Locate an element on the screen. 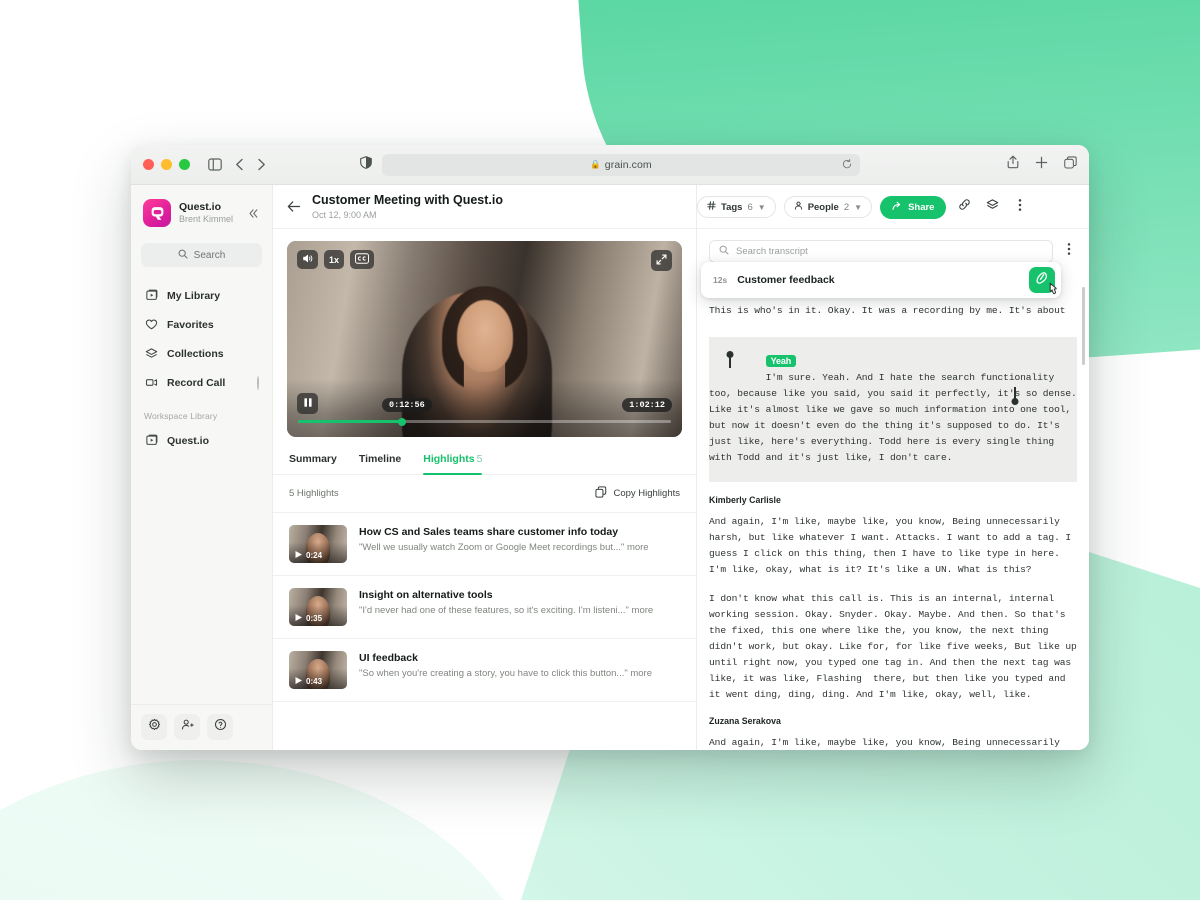 This screenshot has height=900, width=1200. highlighter-pen-icon is located at coordinates (1042, 280).